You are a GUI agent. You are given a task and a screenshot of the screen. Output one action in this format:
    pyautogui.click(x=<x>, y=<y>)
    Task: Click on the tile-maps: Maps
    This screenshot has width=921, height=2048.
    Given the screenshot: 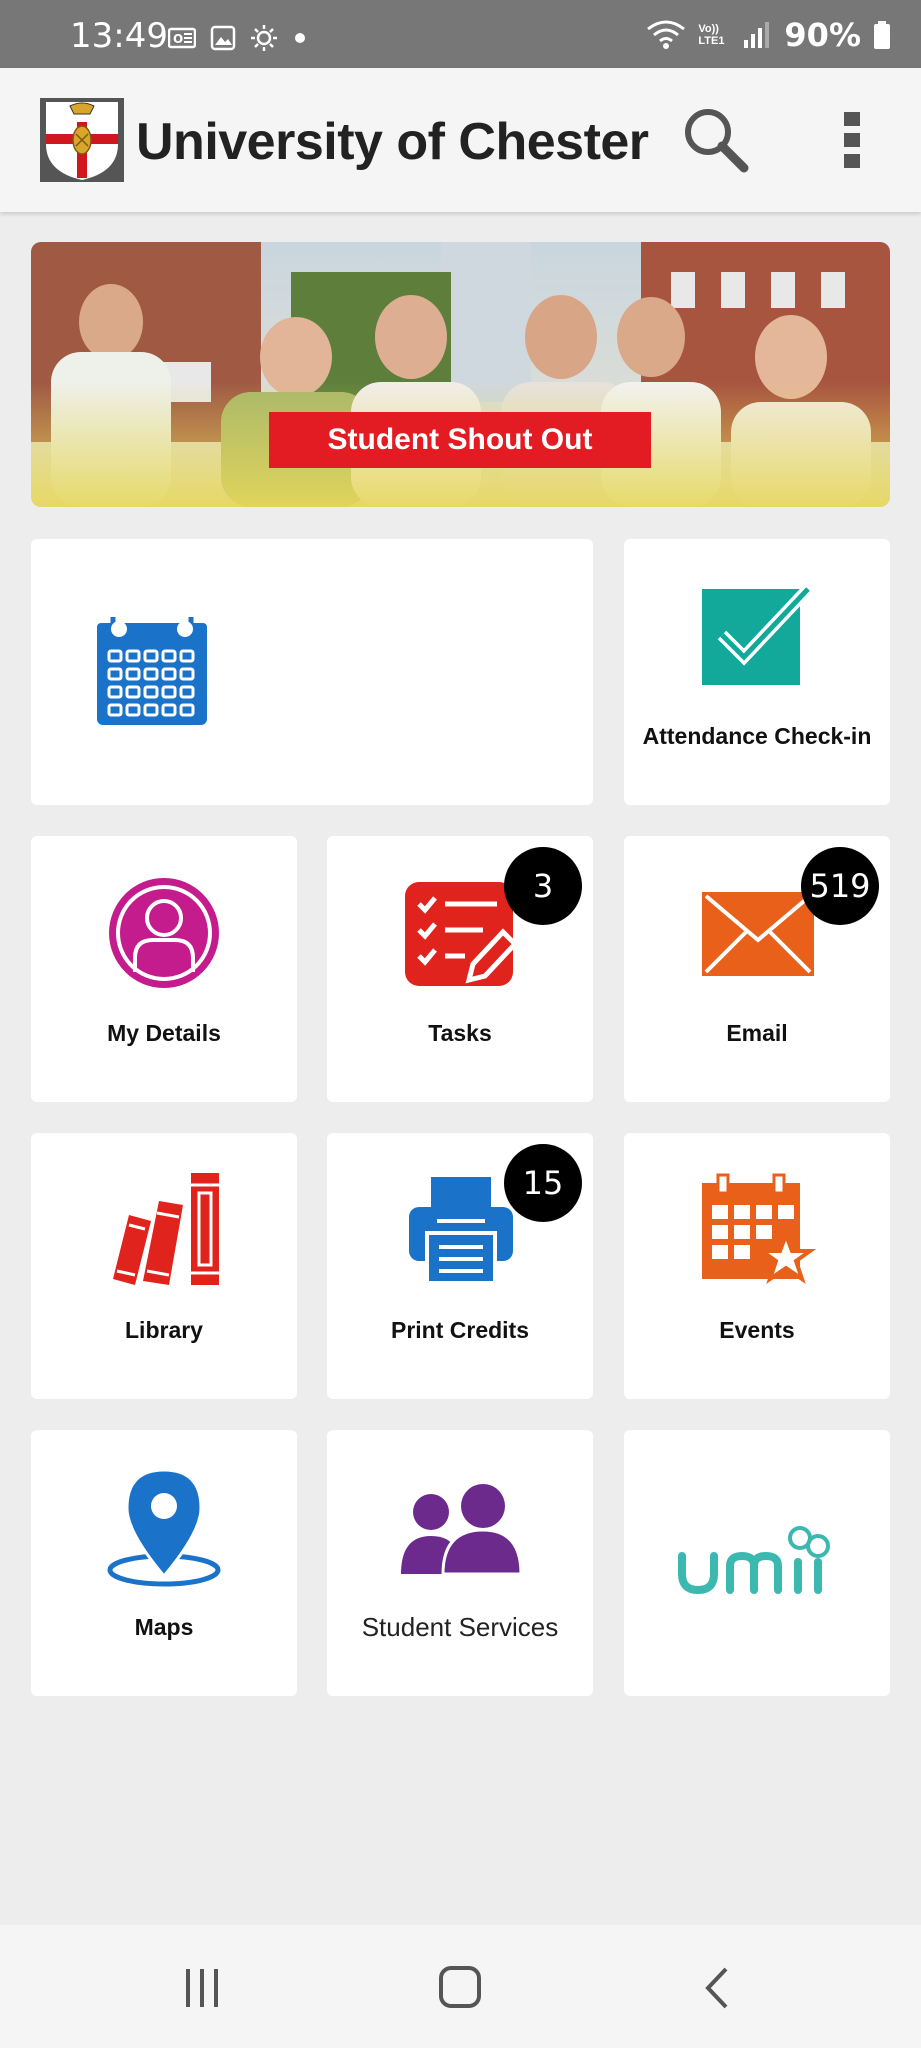 What is the action you would take?
    pyautogui.click(x=164, y=1563)
    